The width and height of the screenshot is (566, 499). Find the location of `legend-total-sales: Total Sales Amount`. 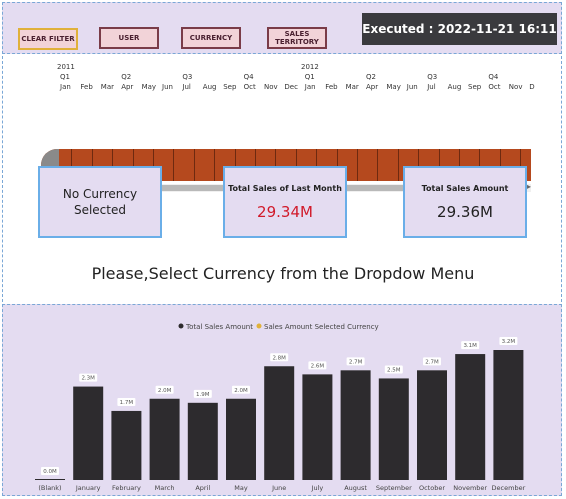

legend-total-sales: Total Sales Amount is located at coordinates (219, 327).